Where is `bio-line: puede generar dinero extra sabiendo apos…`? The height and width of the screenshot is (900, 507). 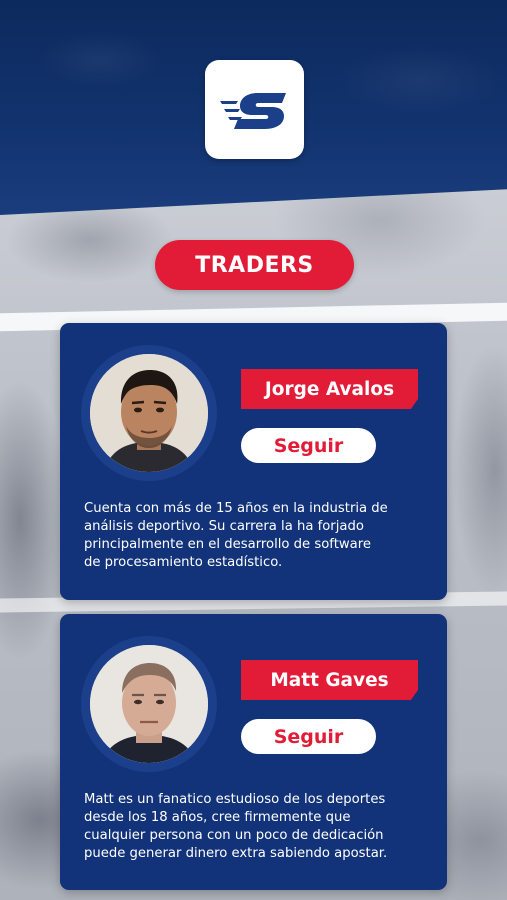
bio-line: puede generar dinero extra sabiendo apos… is located at coordinates (236, 853).